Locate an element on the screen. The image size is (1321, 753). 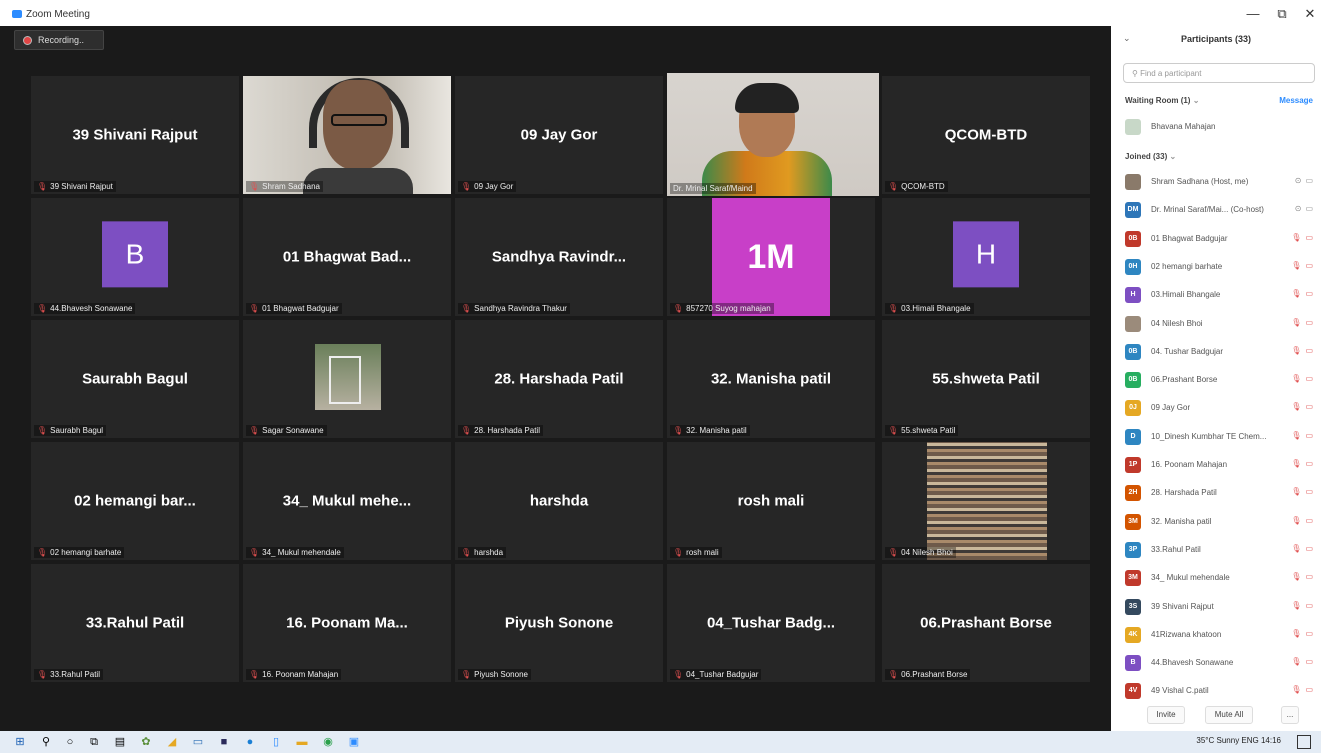
video-tile: 28. Harshada Patil 🎙 28. Harshada Patil is located at coordinates (559, 379).